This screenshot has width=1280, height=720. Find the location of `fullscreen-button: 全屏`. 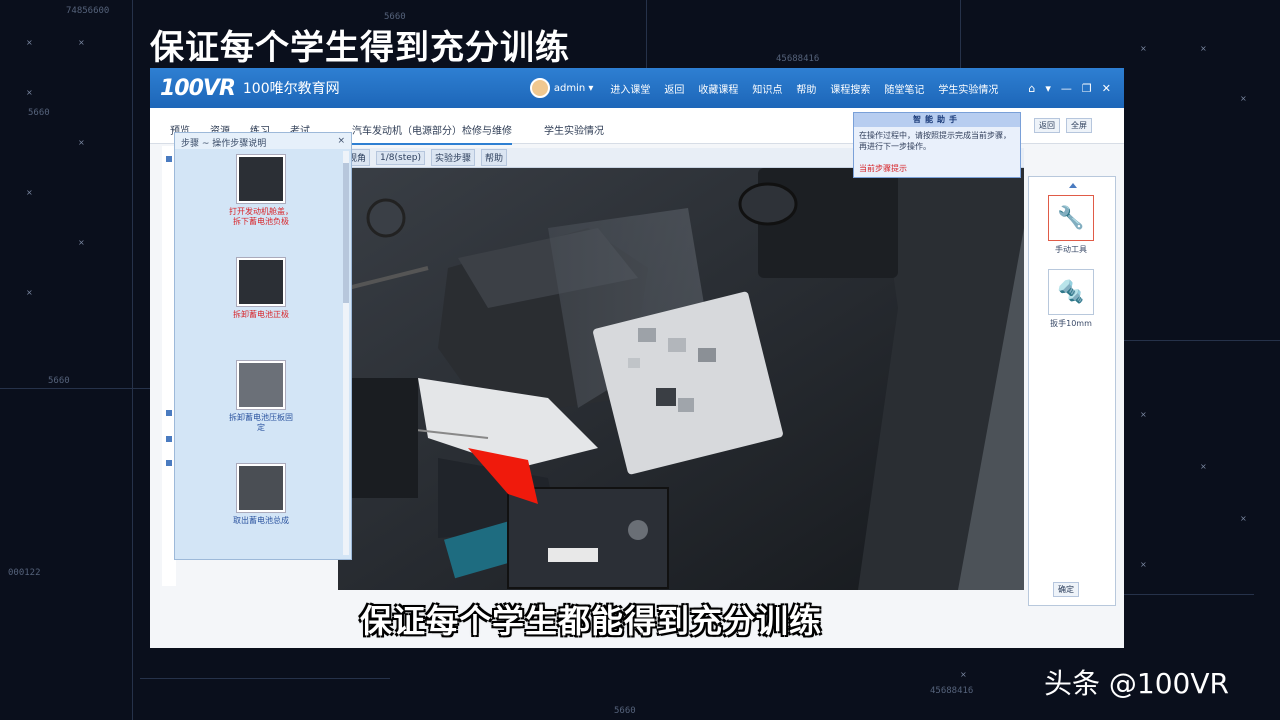

fullscreen-button: 全屏 is located at coordinates (1079, 125).